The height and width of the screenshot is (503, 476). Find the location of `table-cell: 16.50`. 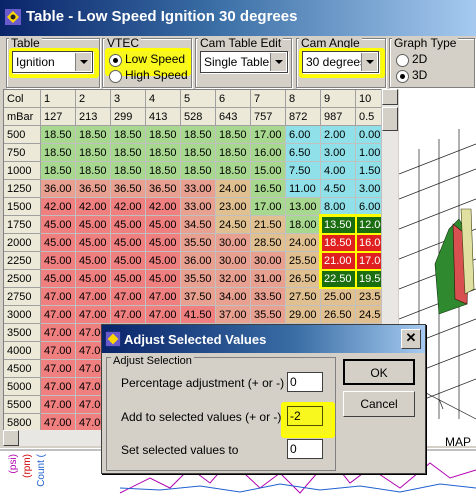

table-cell: 16.50 is located at coordinates (268, 189).